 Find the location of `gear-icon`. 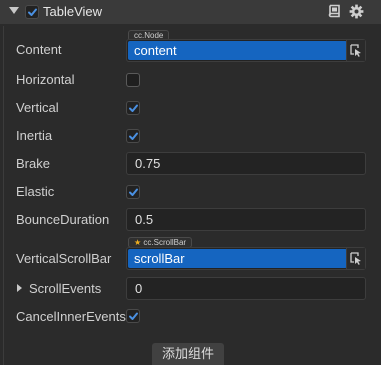

gear-icon is located at coordinates (356, 13).